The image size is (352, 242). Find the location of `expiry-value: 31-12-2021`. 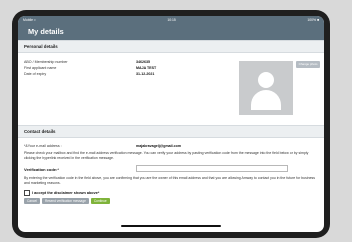

expiry-value: 31-12-2021 is located at coordinates (145, 74).